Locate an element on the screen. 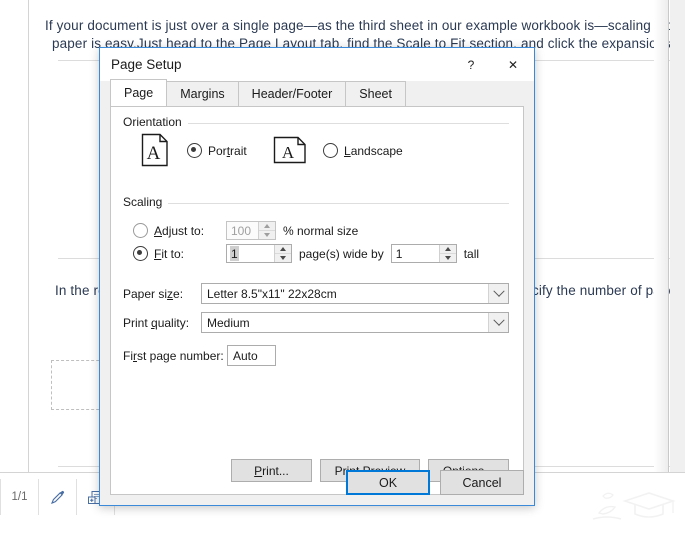 The height and width of the screenshot is (533, 685). sheet-left-margin is located at coordinates (14, 266).